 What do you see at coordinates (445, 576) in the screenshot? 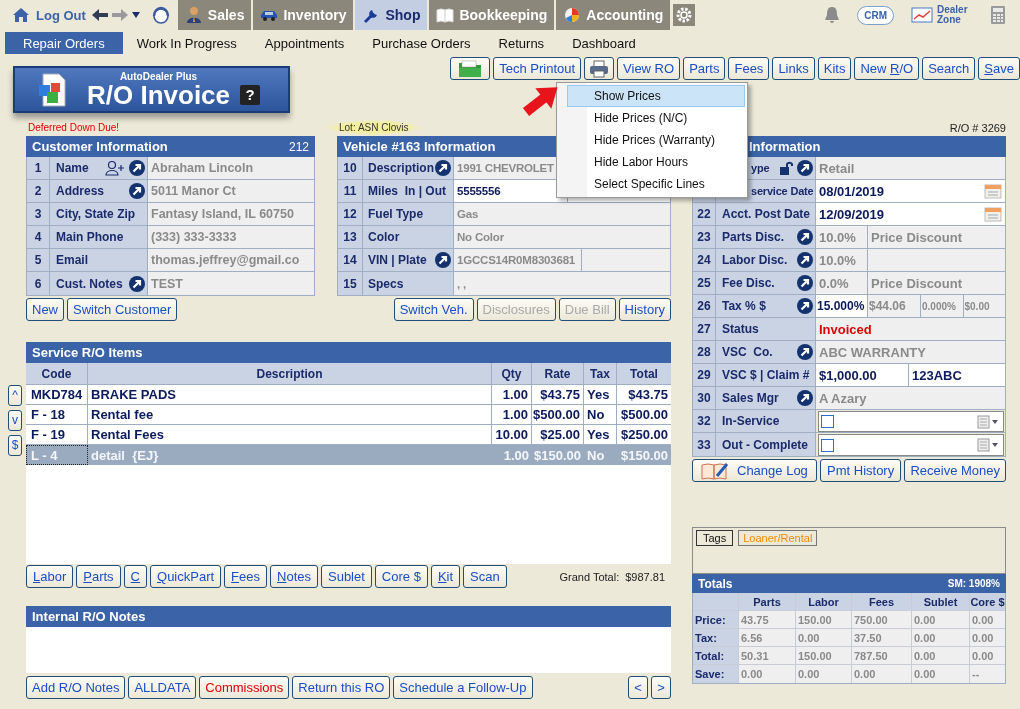
I see `item-button: Kit` at bounding box center [445, 576].